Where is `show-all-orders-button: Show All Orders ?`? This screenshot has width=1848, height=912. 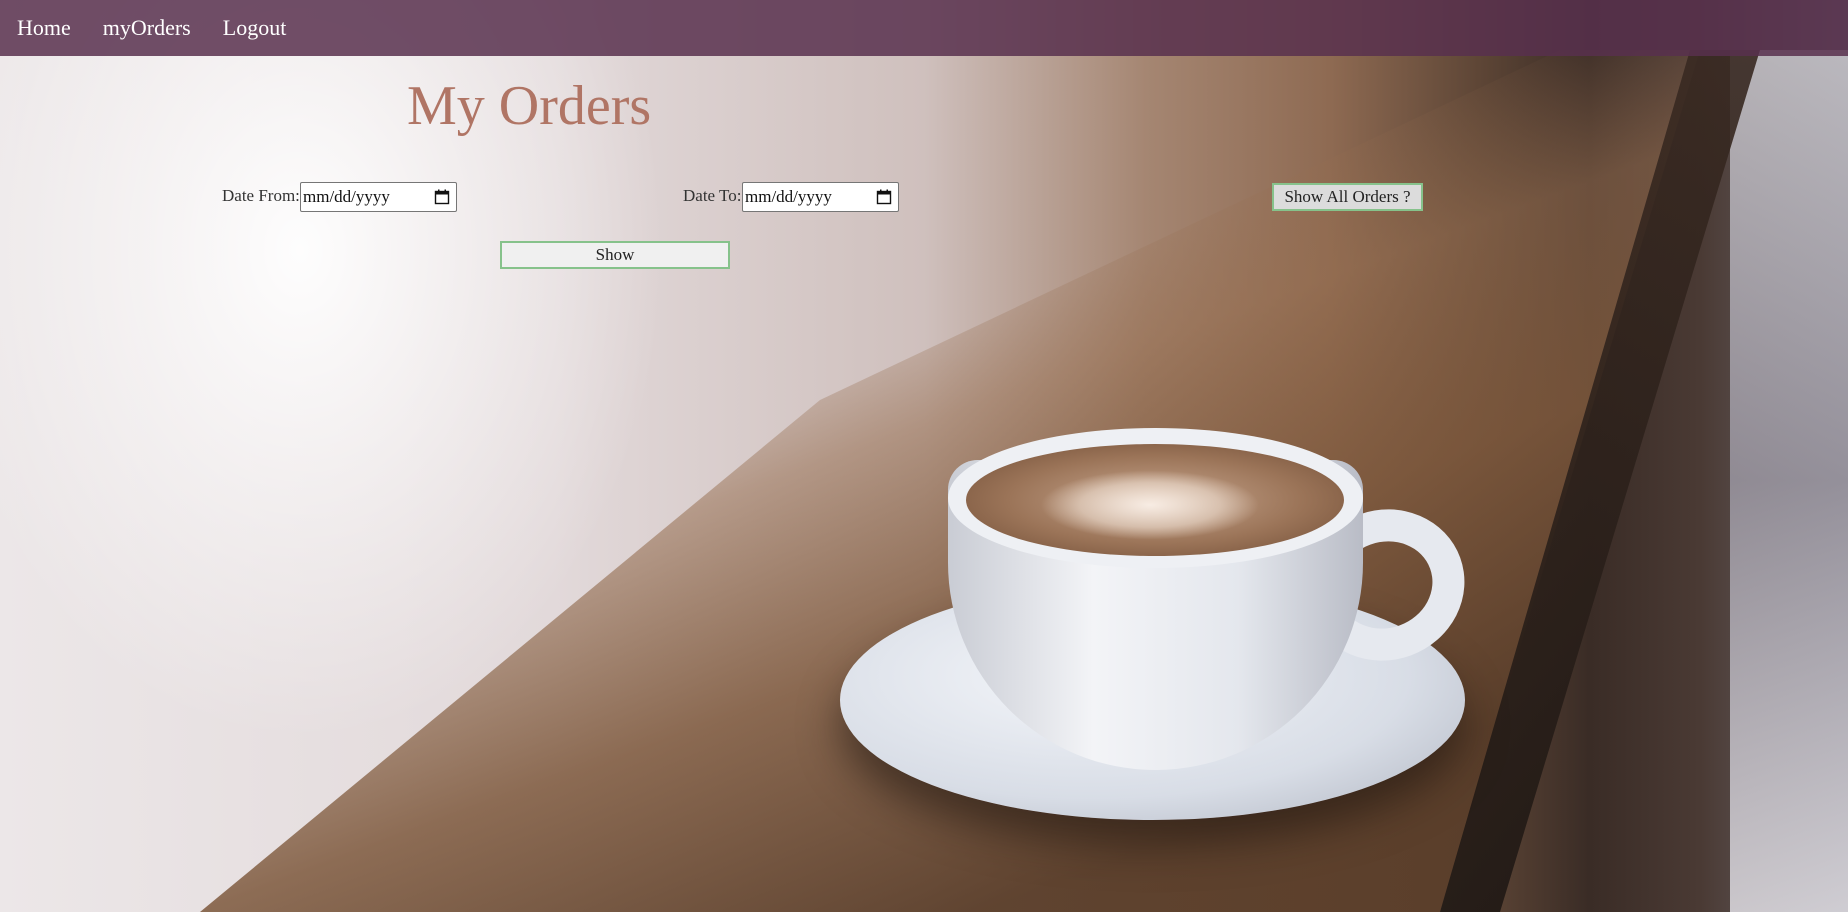 show-all-orders-button: Show All Orders ? is located at coordinates (1347, 197).